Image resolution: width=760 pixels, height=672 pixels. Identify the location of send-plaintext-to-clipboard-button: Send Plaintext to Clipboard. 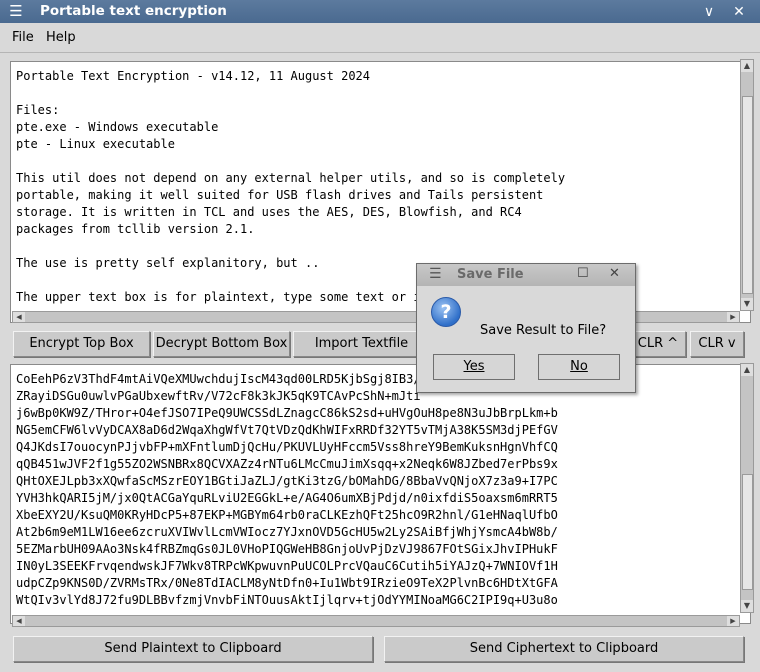
(193, 649).